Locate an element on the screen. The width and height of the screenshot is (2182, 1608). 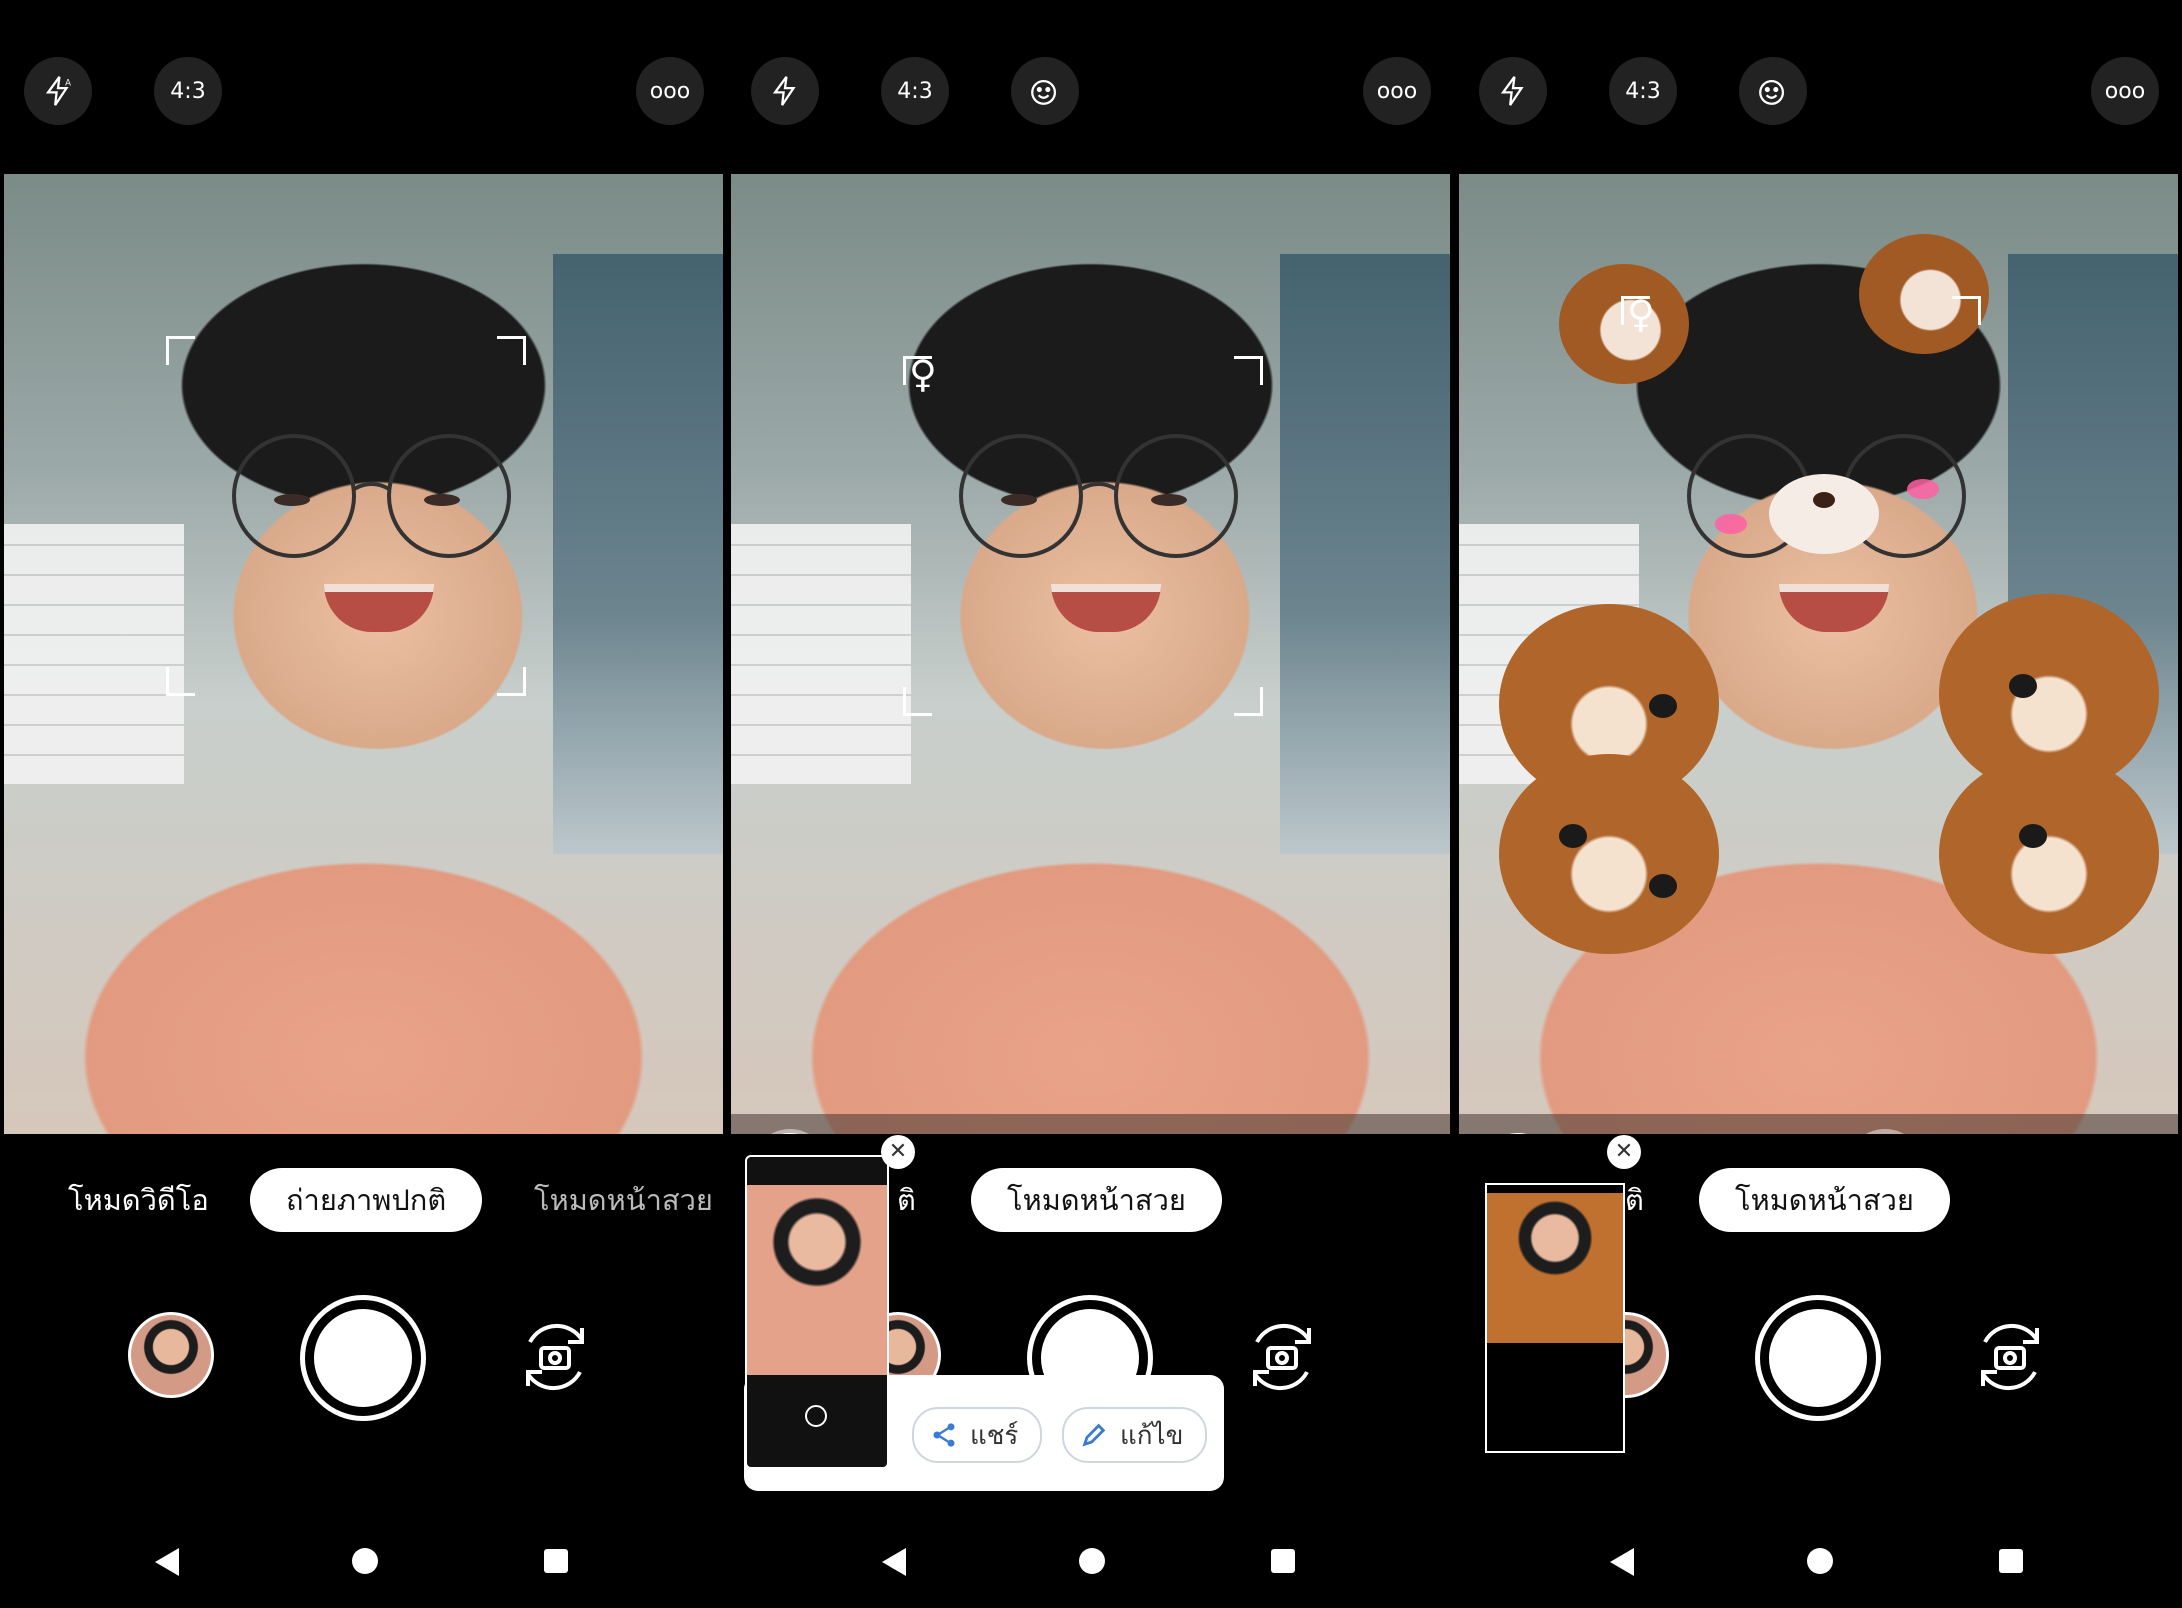
mode-selector: โหมดวิดีโอ ถ่ายภาพปกติ โหมดหน้าสวย is located at coordinates (363, 1200).